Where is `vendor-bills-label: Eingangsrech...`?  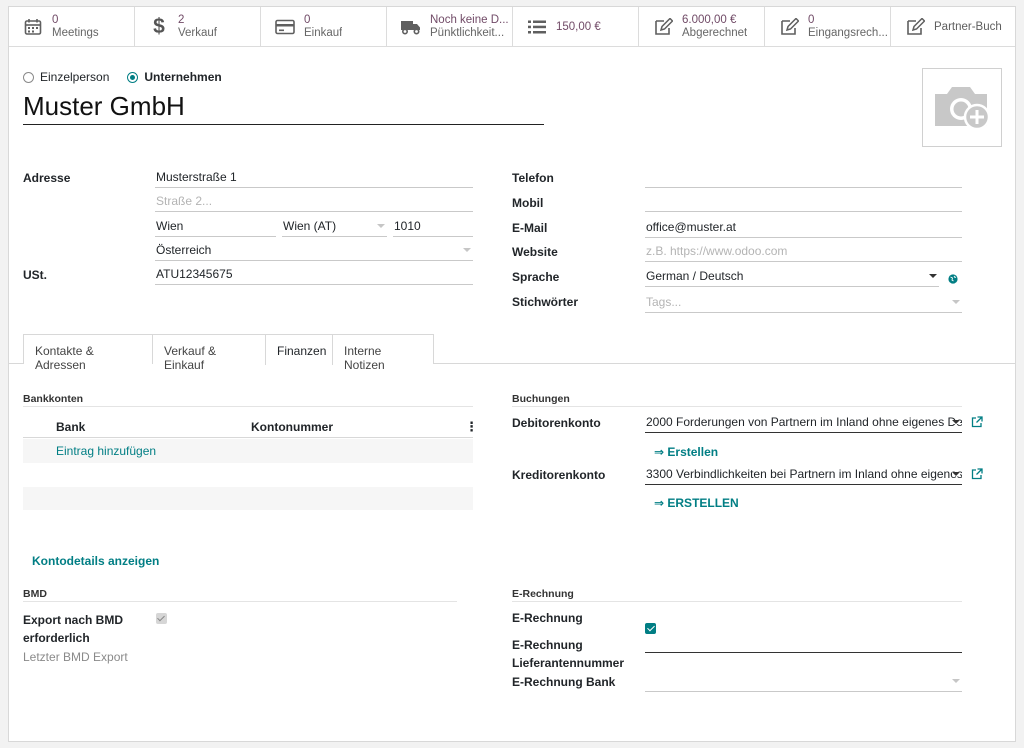 vendor-bills-label: Eingangsrech... is located at coordinates (848, 33).